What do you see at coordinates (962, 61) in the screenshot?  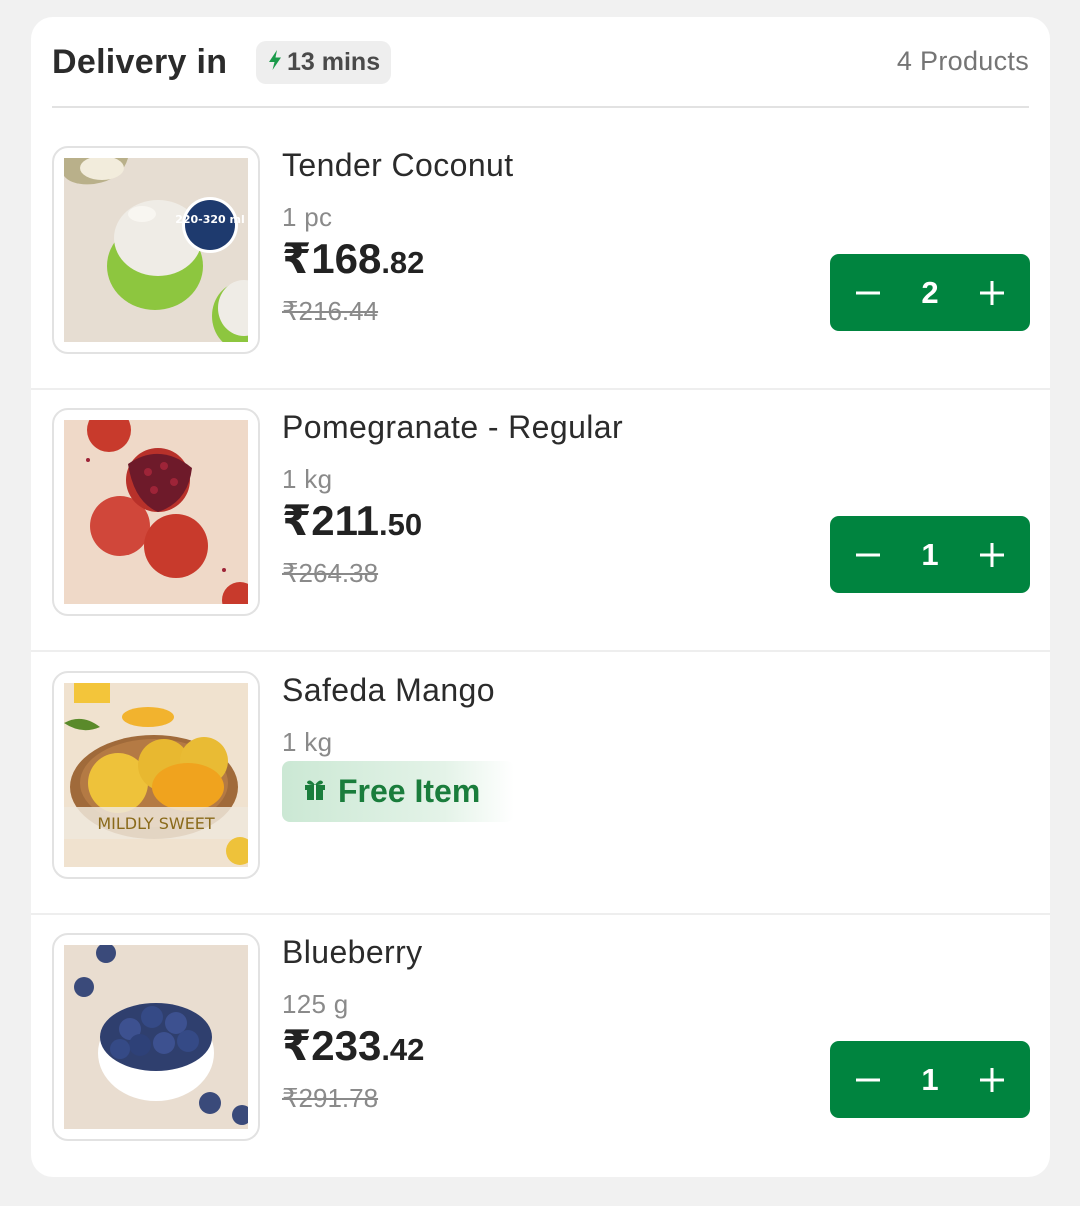 I see `product-count: 4 Products` at bounding box center [962, 61].